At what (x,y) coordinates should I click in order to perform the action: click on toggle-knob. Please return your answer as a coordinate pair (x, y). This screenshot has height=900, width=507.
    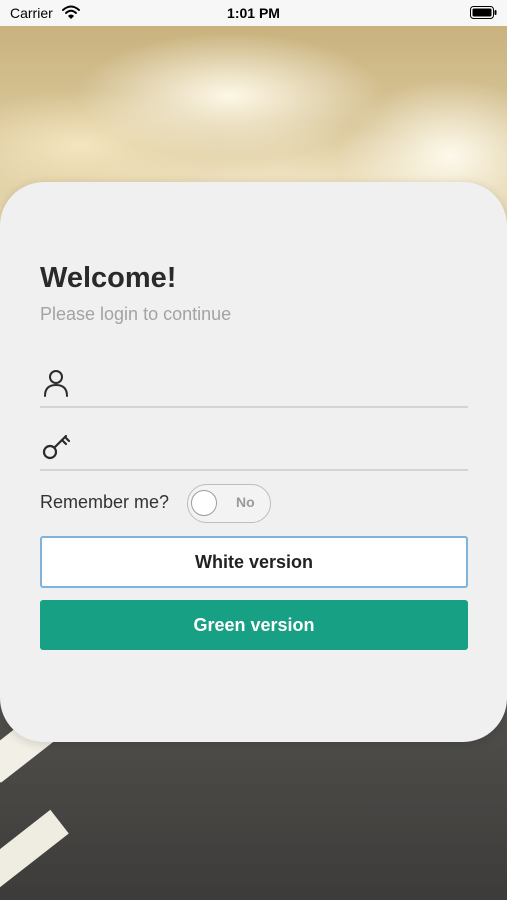
    Looking at the image, I should click on (204, 503).